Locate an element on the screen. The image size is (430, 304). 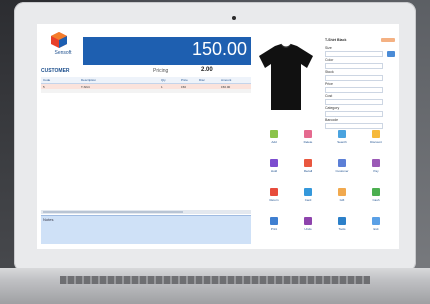
action-tile: Customer is located at coordinates (342, 167).